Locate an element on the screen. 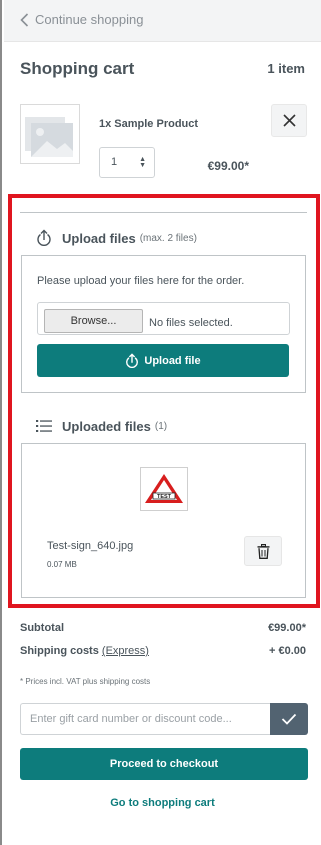 This screenshot has width=321, height=845. upload-files-heading: Upload files (max. 2 files) is located at coordinates (129, 238).